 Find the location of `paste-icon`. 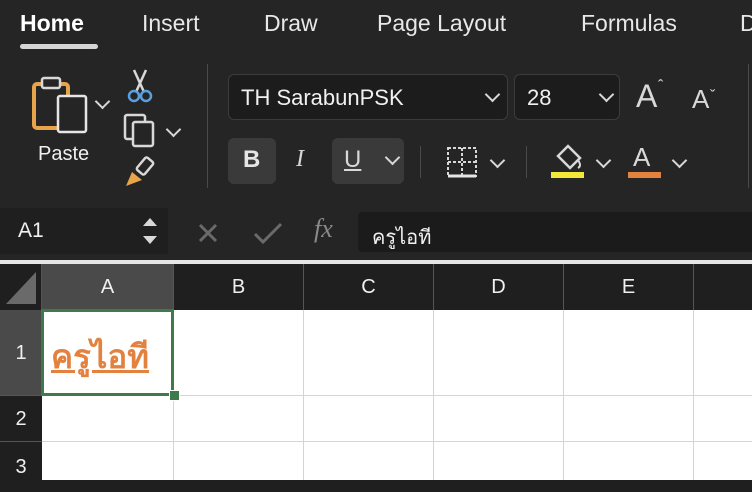

paste-icon is located at coordinates (60, 105).